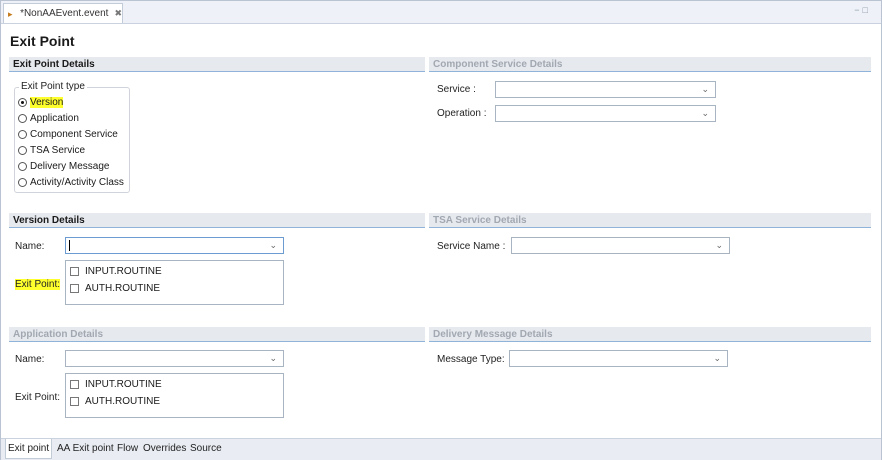 This screenshot has height=460, width=882. Describe the element at coordinates (206, 448) in the screenshot. I see `tab-source: Source` at that location.